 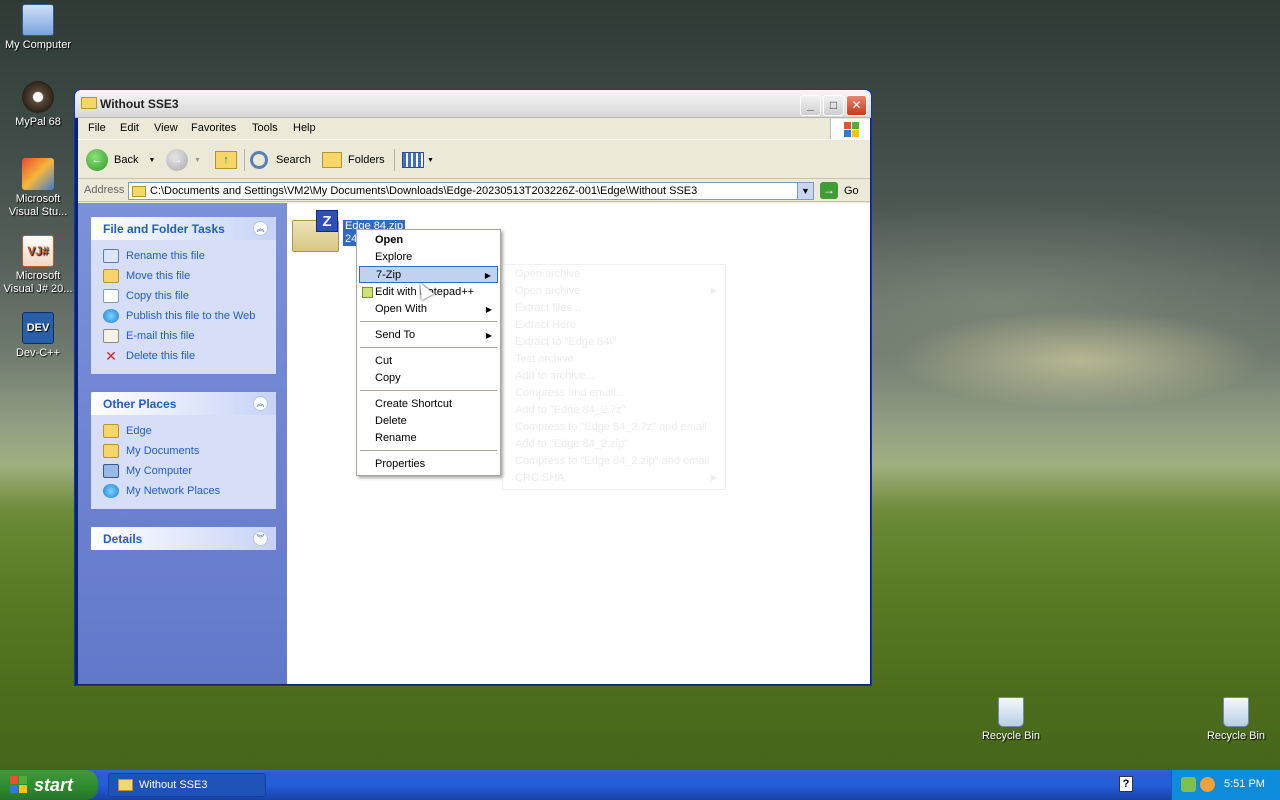 What do you see at coordinates (428, 347) in the screenshot?
I see `menu-separator` at bounding box center [428, 347].